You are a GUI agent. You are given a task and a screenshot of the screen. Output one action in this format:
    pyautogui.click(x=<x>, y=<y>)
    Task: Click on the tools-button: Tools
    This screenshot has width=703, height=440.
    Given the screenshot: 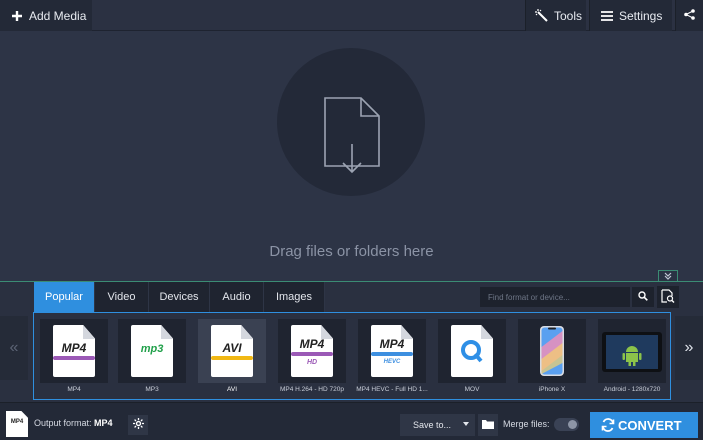 What is the action you would take?
    pyautogui.click(x=555, y=15)
    